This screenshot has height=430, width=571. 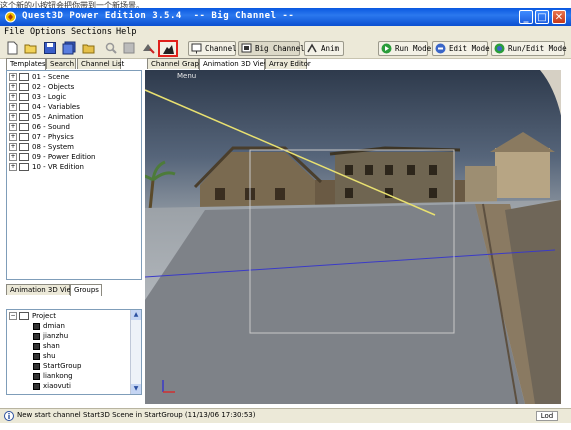 What do you see at coordinates (129, 48) in the screenshot?
I see `properties-icon` at bounding box center [129, 48].